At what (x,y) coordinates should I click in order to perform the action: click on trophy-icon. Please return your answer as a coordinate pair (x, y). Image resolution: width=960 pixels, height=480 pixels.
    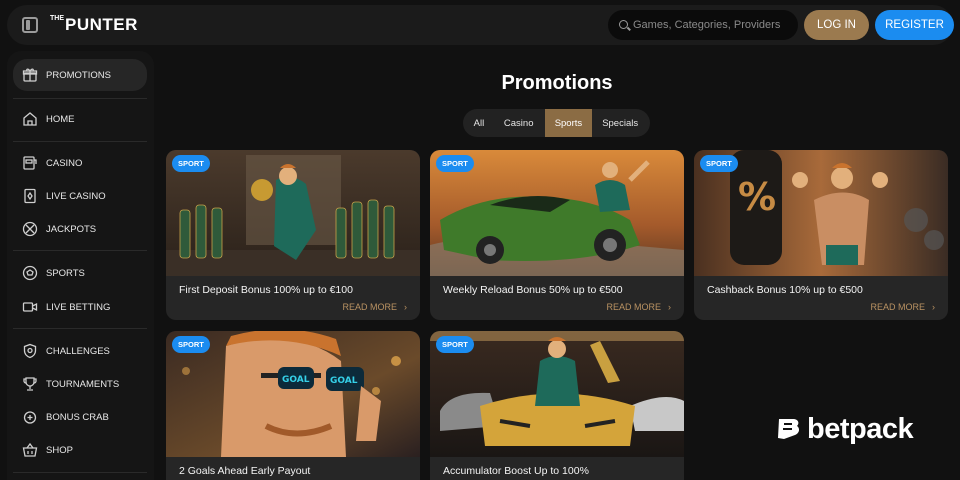
    Looking at the image, I should click on (30, 384).